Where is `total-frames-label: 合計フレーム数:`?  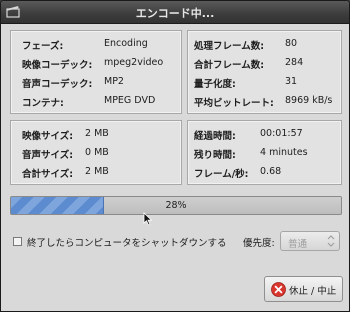 total-frames-label: 合計フレーム数: is located at coordinates (229, 65).